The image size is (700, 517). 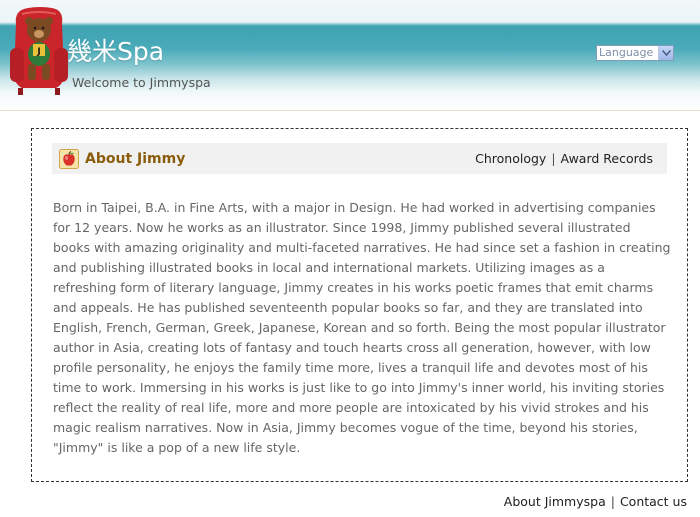 I want to click on section-links: Chronology | Award Records, so click(x=564, y=158).